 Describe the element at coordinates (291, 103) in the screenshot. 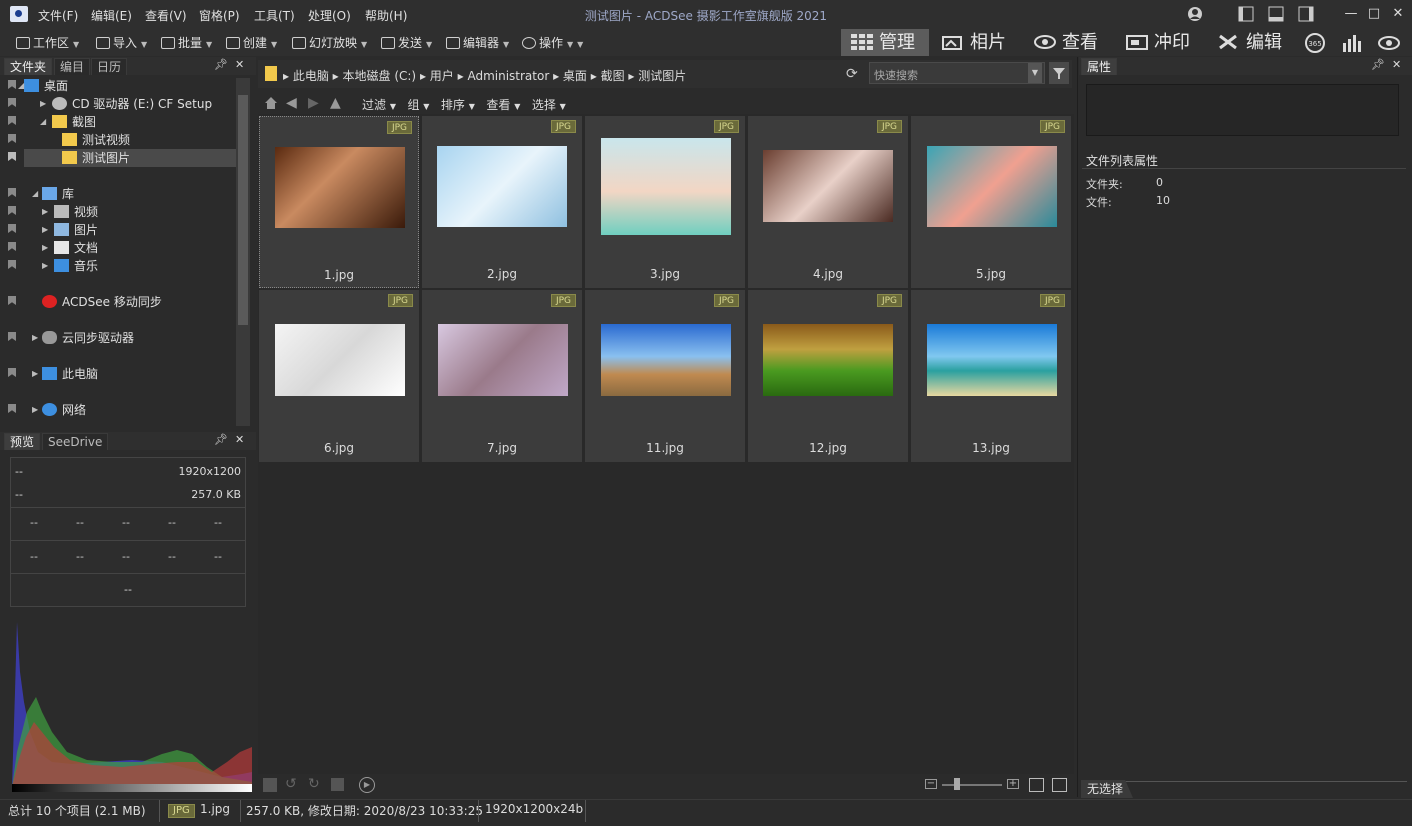

I see `back-icon: ◀` at that location.